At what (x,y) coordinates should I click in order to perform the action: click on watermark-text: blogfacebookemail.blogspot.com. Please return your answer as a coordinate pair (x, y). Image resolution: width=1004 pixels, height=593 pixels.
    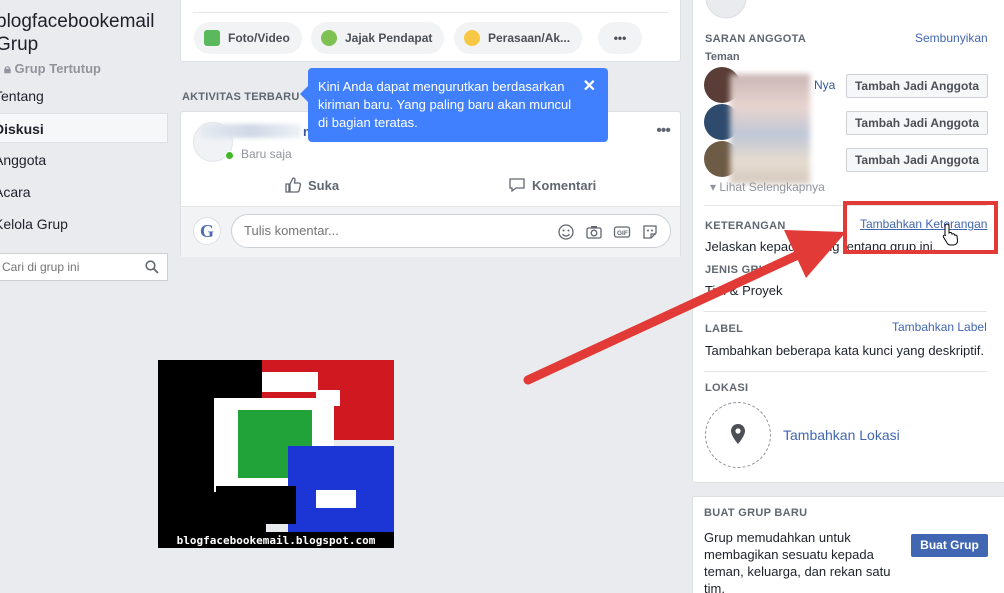
    Looking at the image, I should click on (276, 540).